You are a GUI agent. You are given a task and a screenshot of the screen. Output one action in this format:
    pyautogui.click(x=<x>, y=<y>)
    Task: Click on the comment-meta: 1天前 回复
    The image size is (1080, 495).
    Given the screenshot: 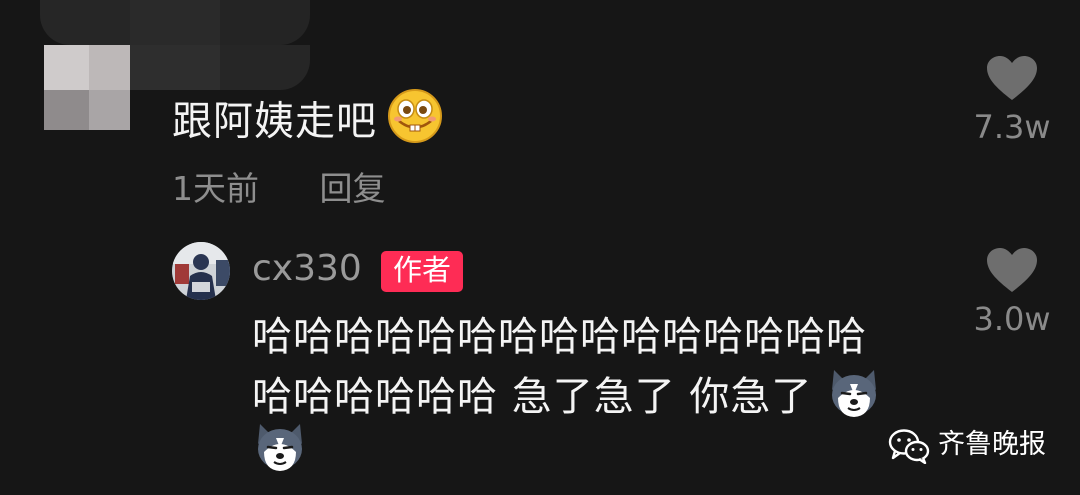 What is the action you would take?
    pyautogui.click(x=279, y=186)
    